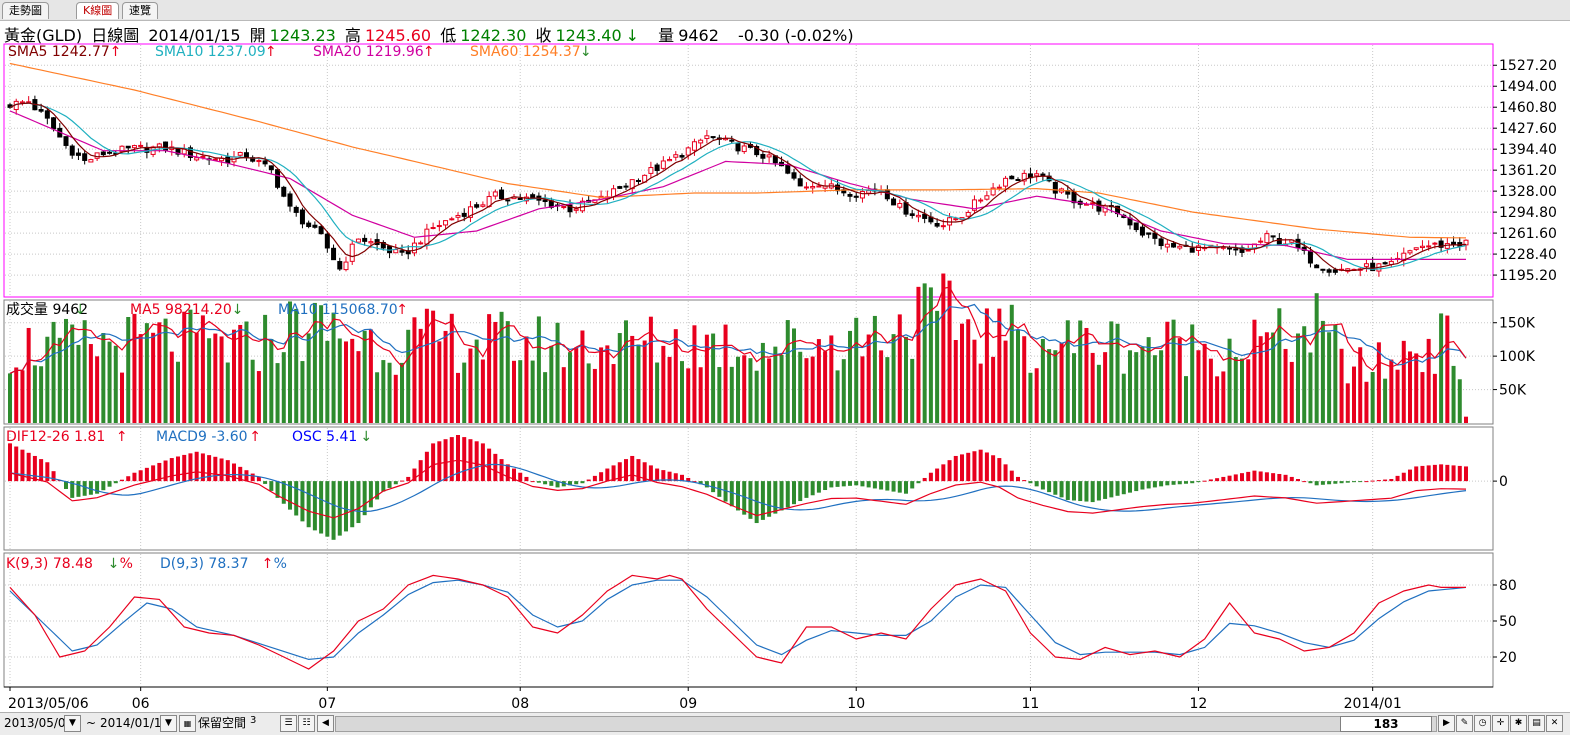  Describe the element at coordinates (1528, 255) in the screenshot. I see `price-tick-label: 1228.40` at that location.